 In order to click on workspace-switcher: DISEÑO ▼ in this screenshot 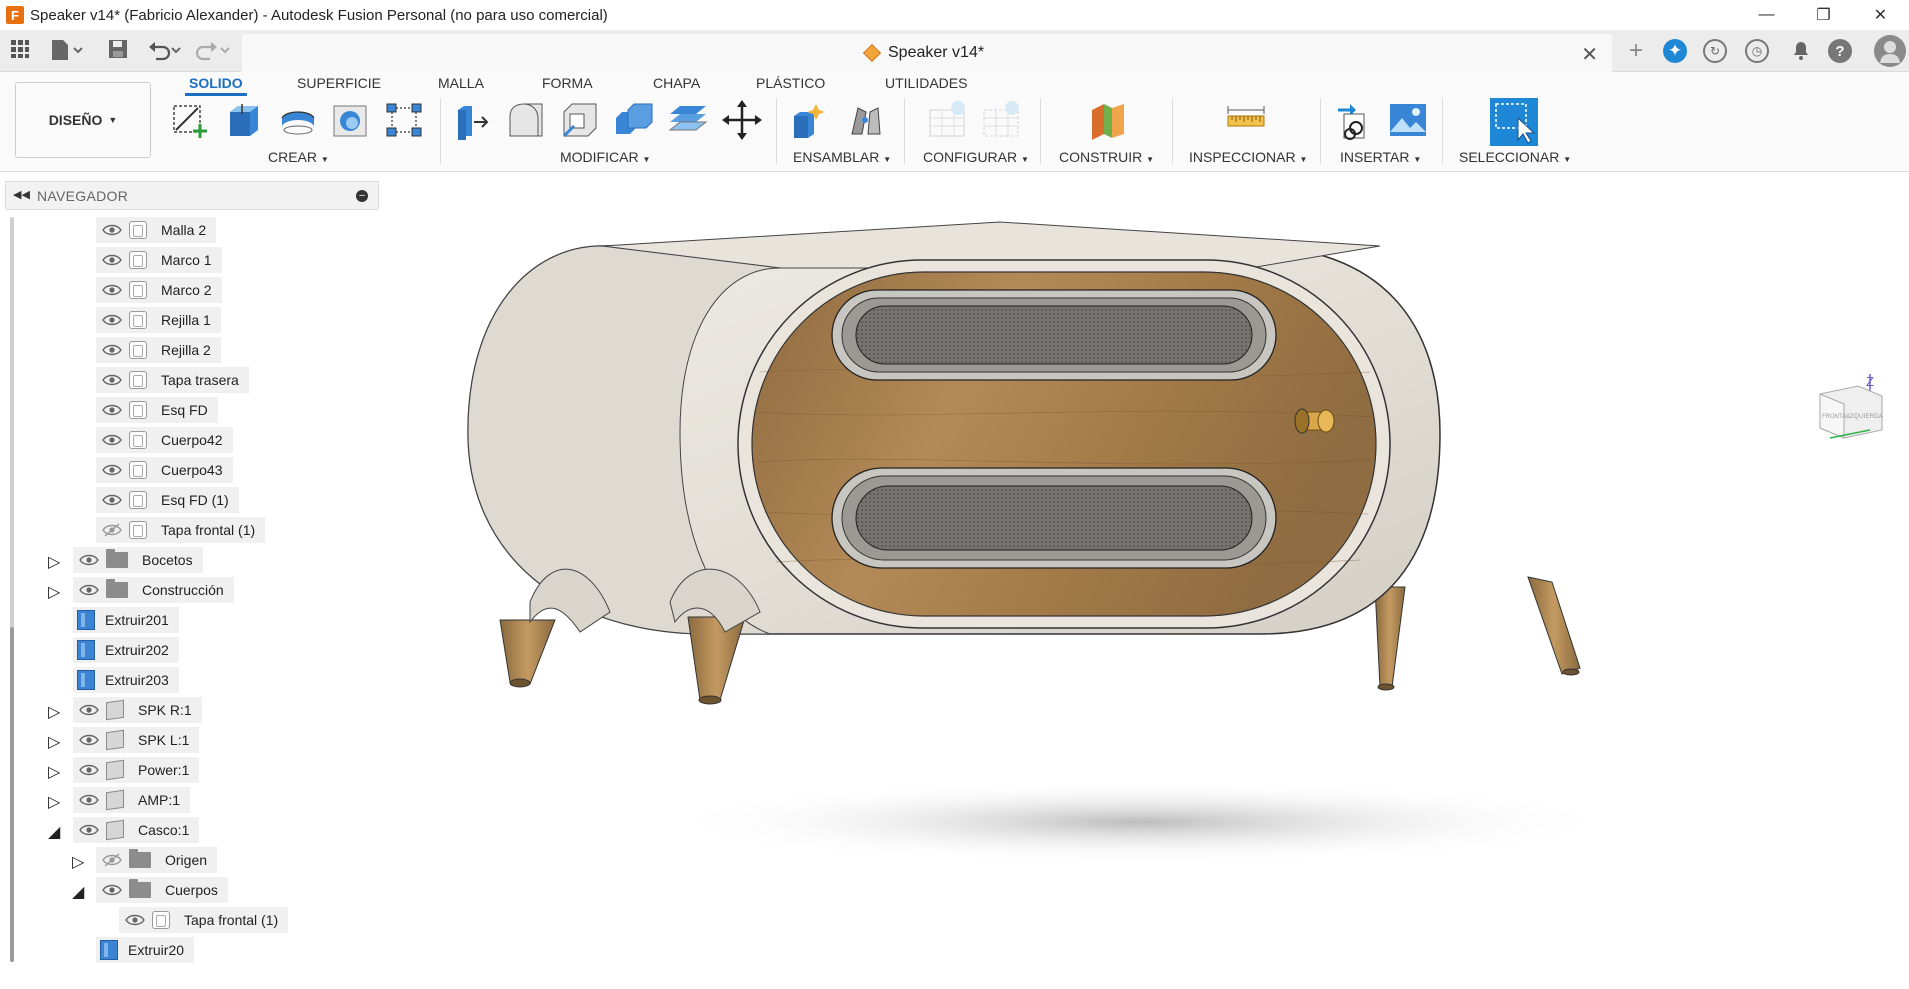, I will do `click(83, 120)`.